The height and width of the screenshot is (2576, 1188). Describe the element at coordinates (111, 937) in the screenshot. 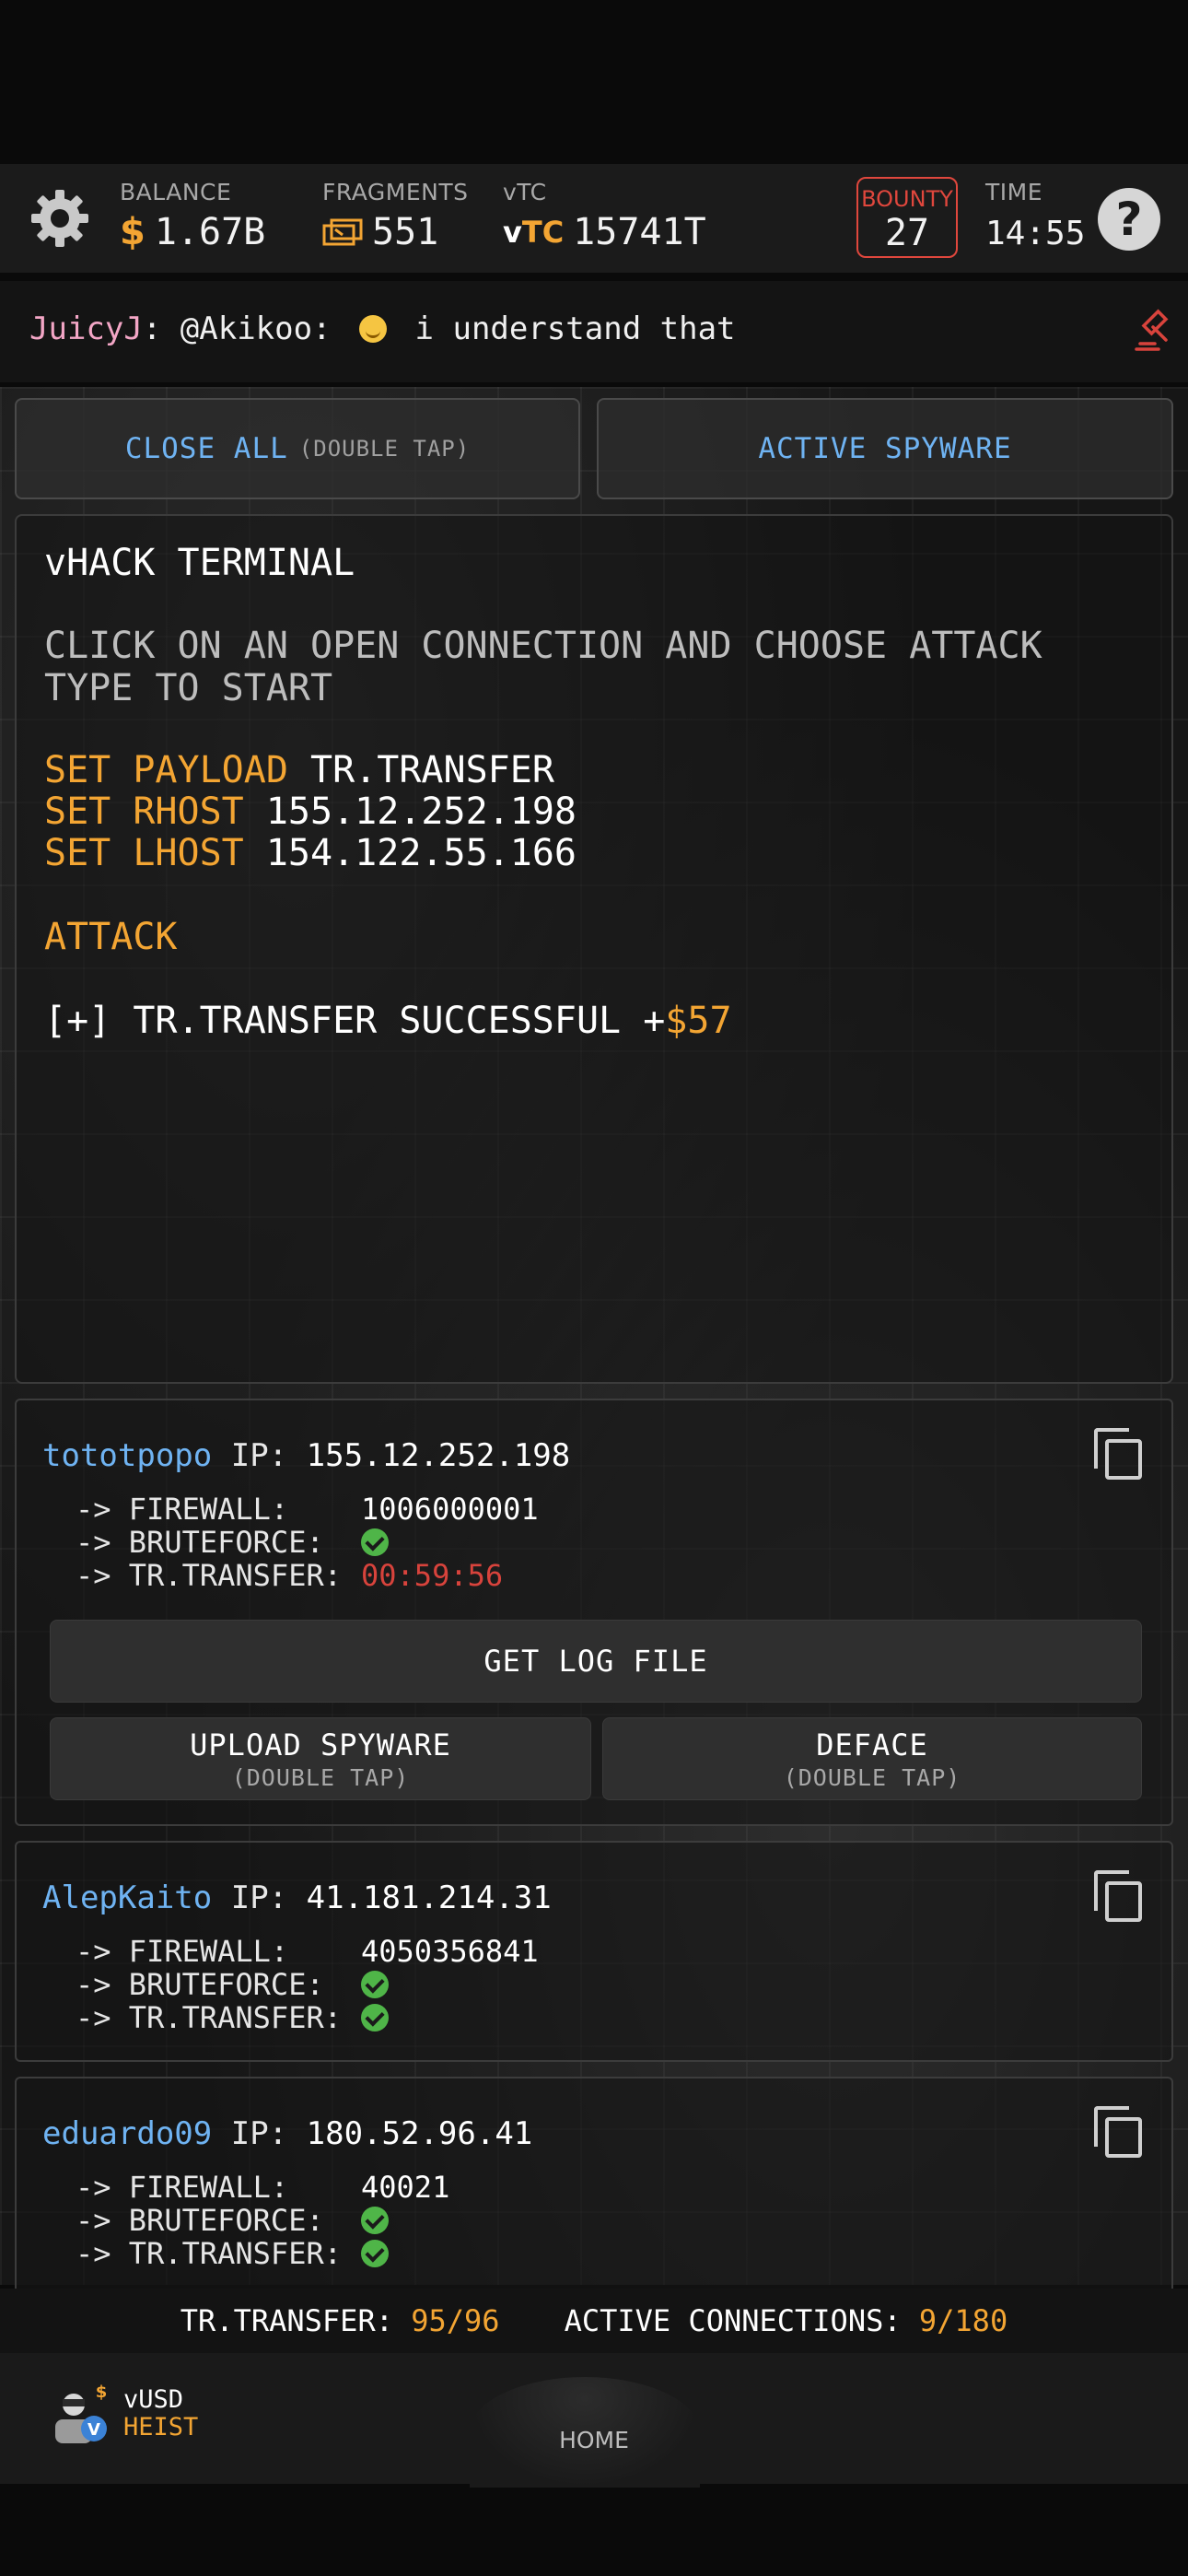

I see `terminal-attack: ATTACK` at that location.